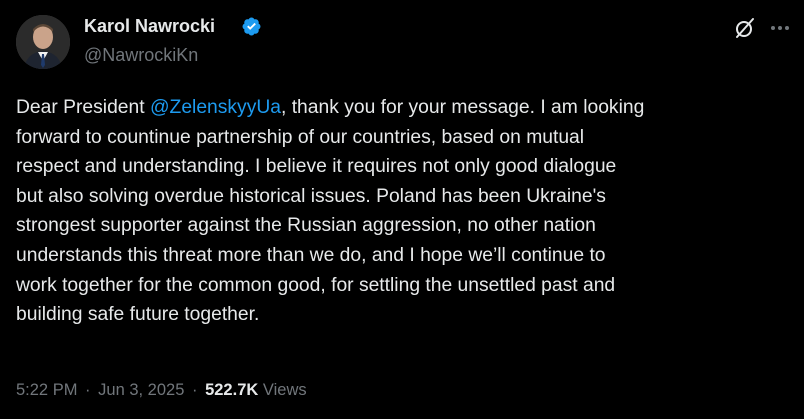 This screenshot has width=804, height=419. I want to click on views-count: 522.7K, so click(231, 390).